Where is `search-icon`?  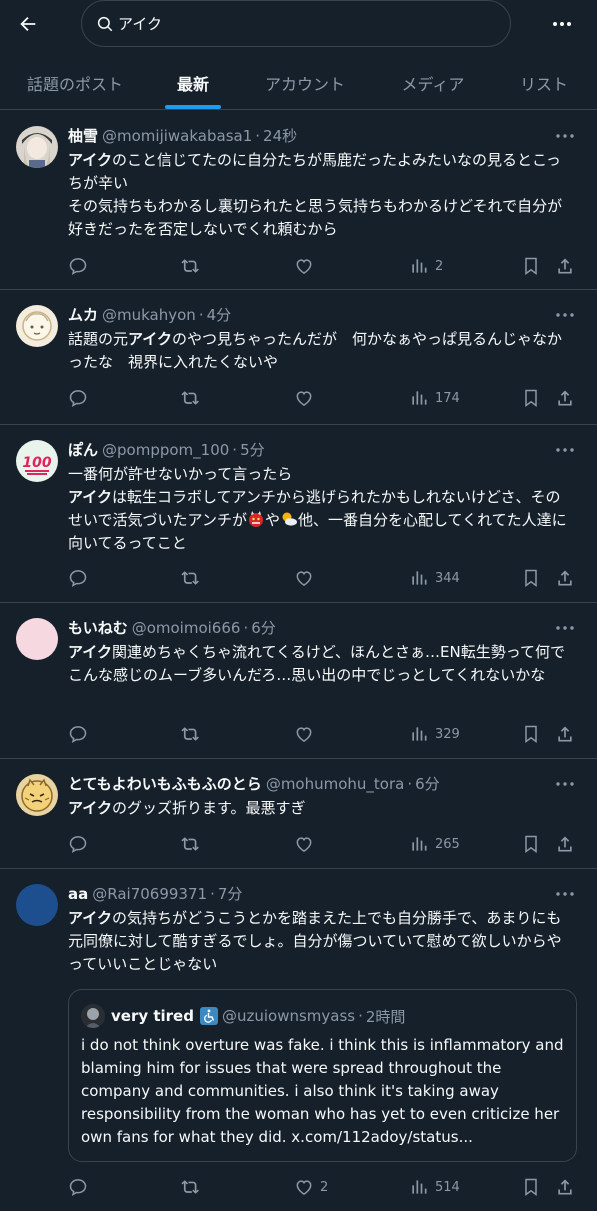 search-icon is located at coordinates (105, 23).